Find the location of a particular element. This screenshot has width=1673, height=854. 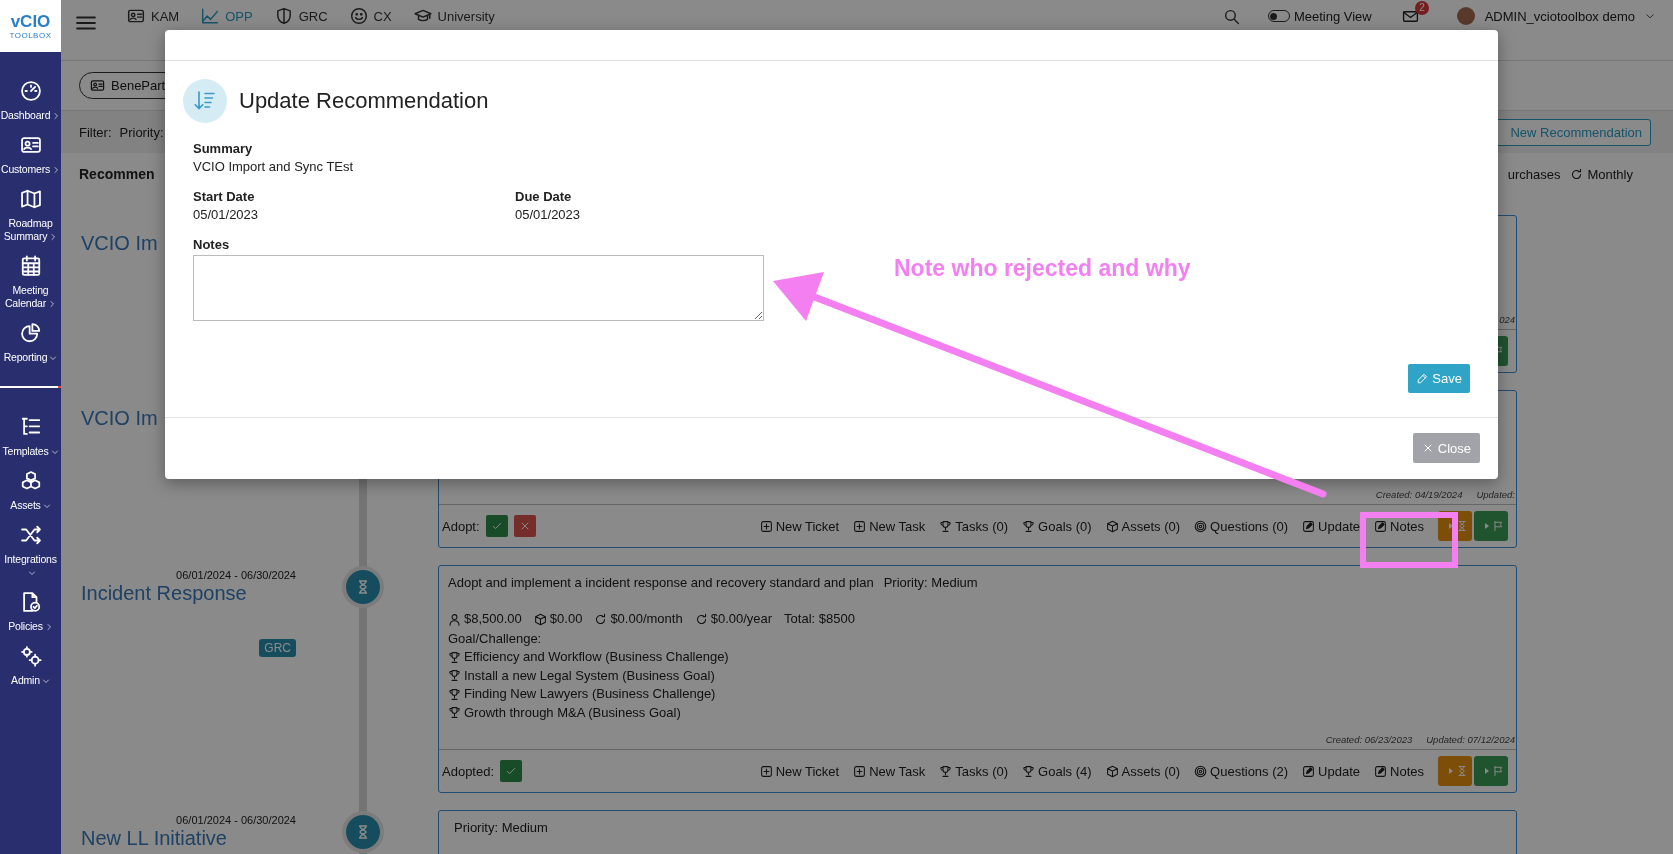

sidebar-item: Assets is located at coordinates (30, 491).